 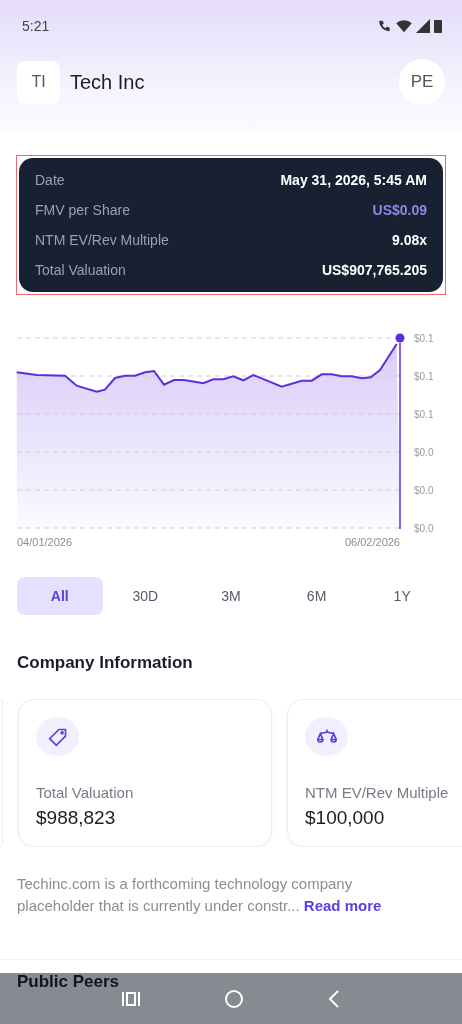 What do you see at coordinates (404, 26) in the screenshot?
I see `wifi-icon` at bounding box center [404, 26].